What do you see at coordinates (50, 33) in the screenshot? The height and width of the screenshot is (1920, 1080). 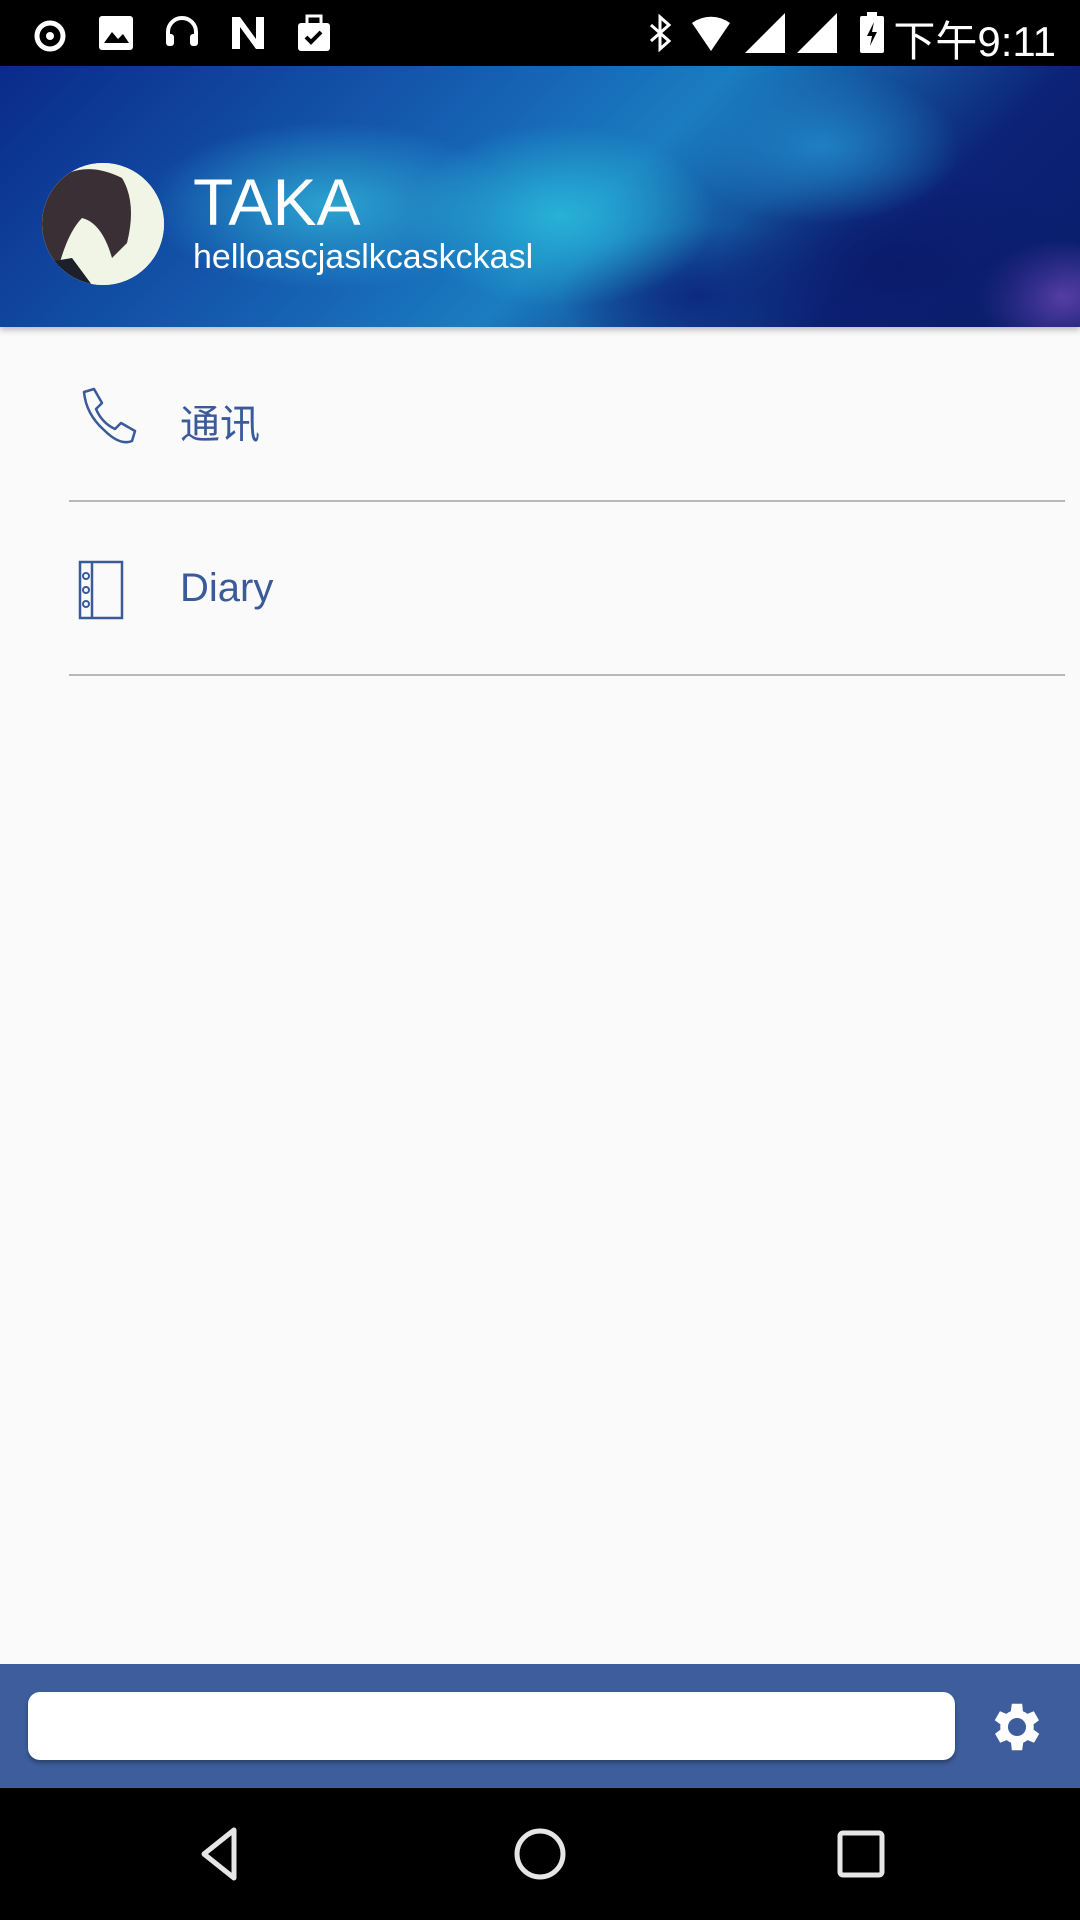 I see `netease-music-icon` at bounding box center [50, 33].